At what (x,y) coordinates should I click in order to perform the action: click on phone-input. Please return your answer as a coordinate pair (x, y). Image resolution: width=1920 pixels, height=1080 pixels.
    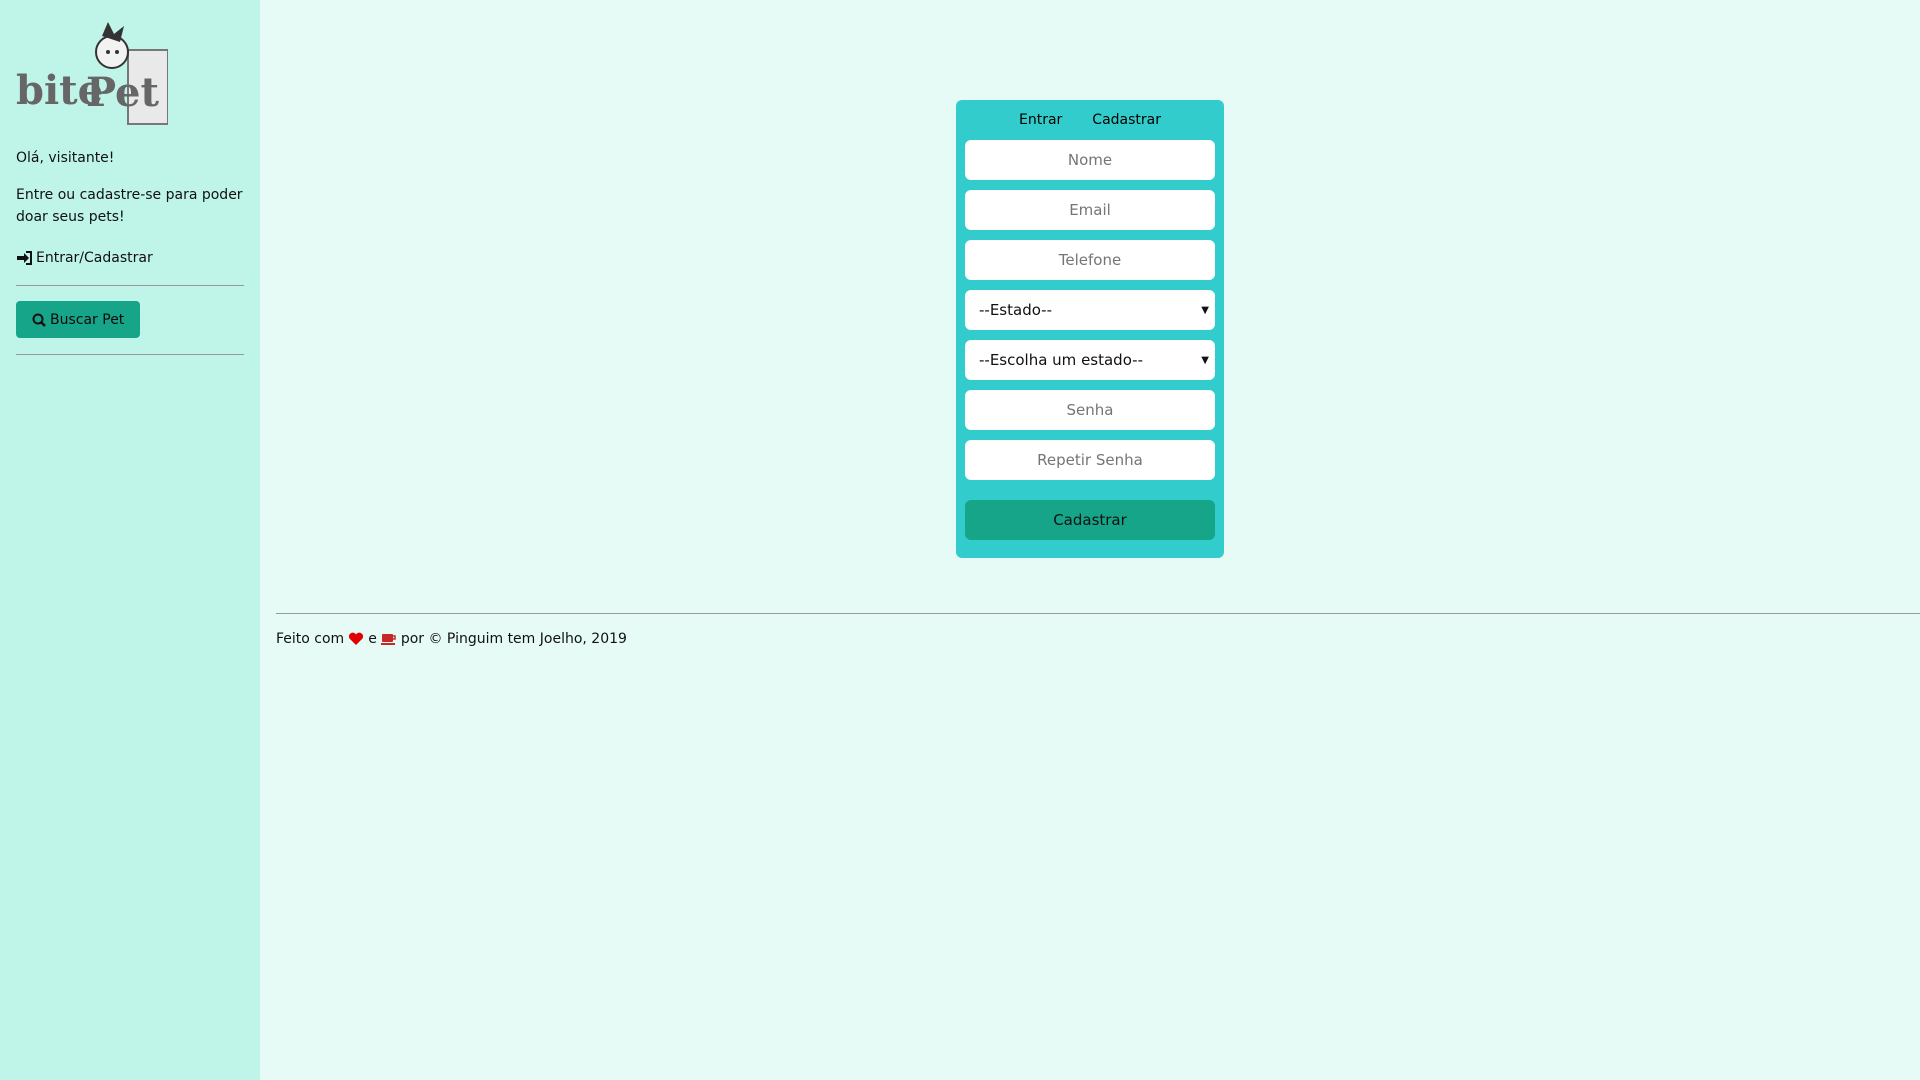
    Looking at the image, I should click on (1090, 260).